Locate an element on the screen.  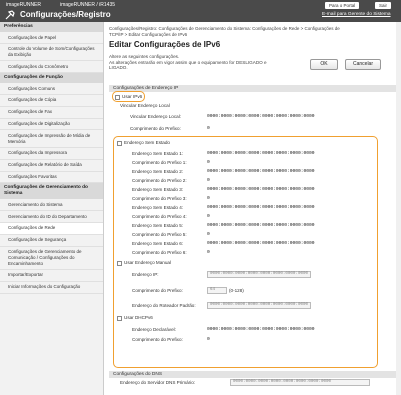
router-address-label: Endereço do Roteador Padrão: is located at coordinates (164, 305).